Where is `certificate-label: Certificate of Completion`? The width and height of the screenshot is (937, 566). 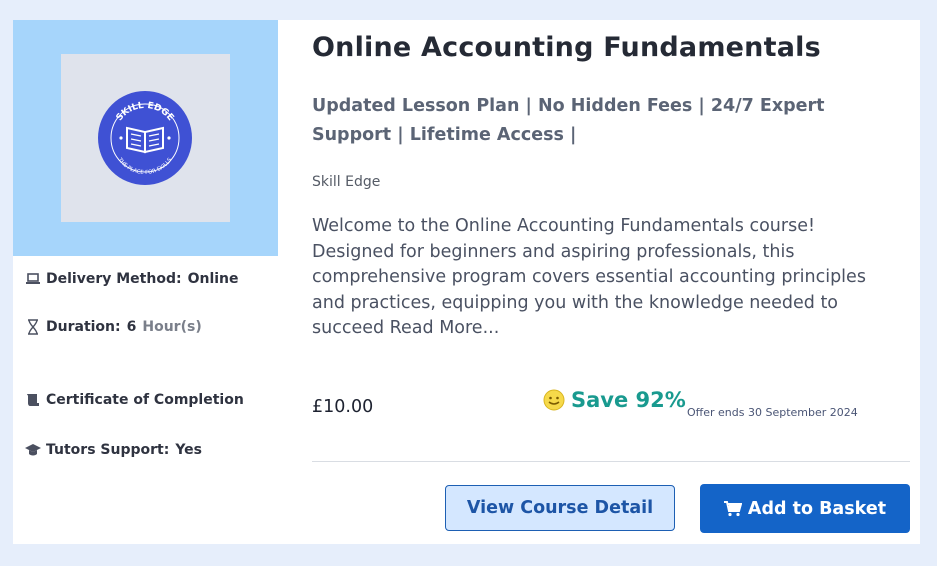 certificate-label: Certificate of Completion is located at coordinates (145, 400).